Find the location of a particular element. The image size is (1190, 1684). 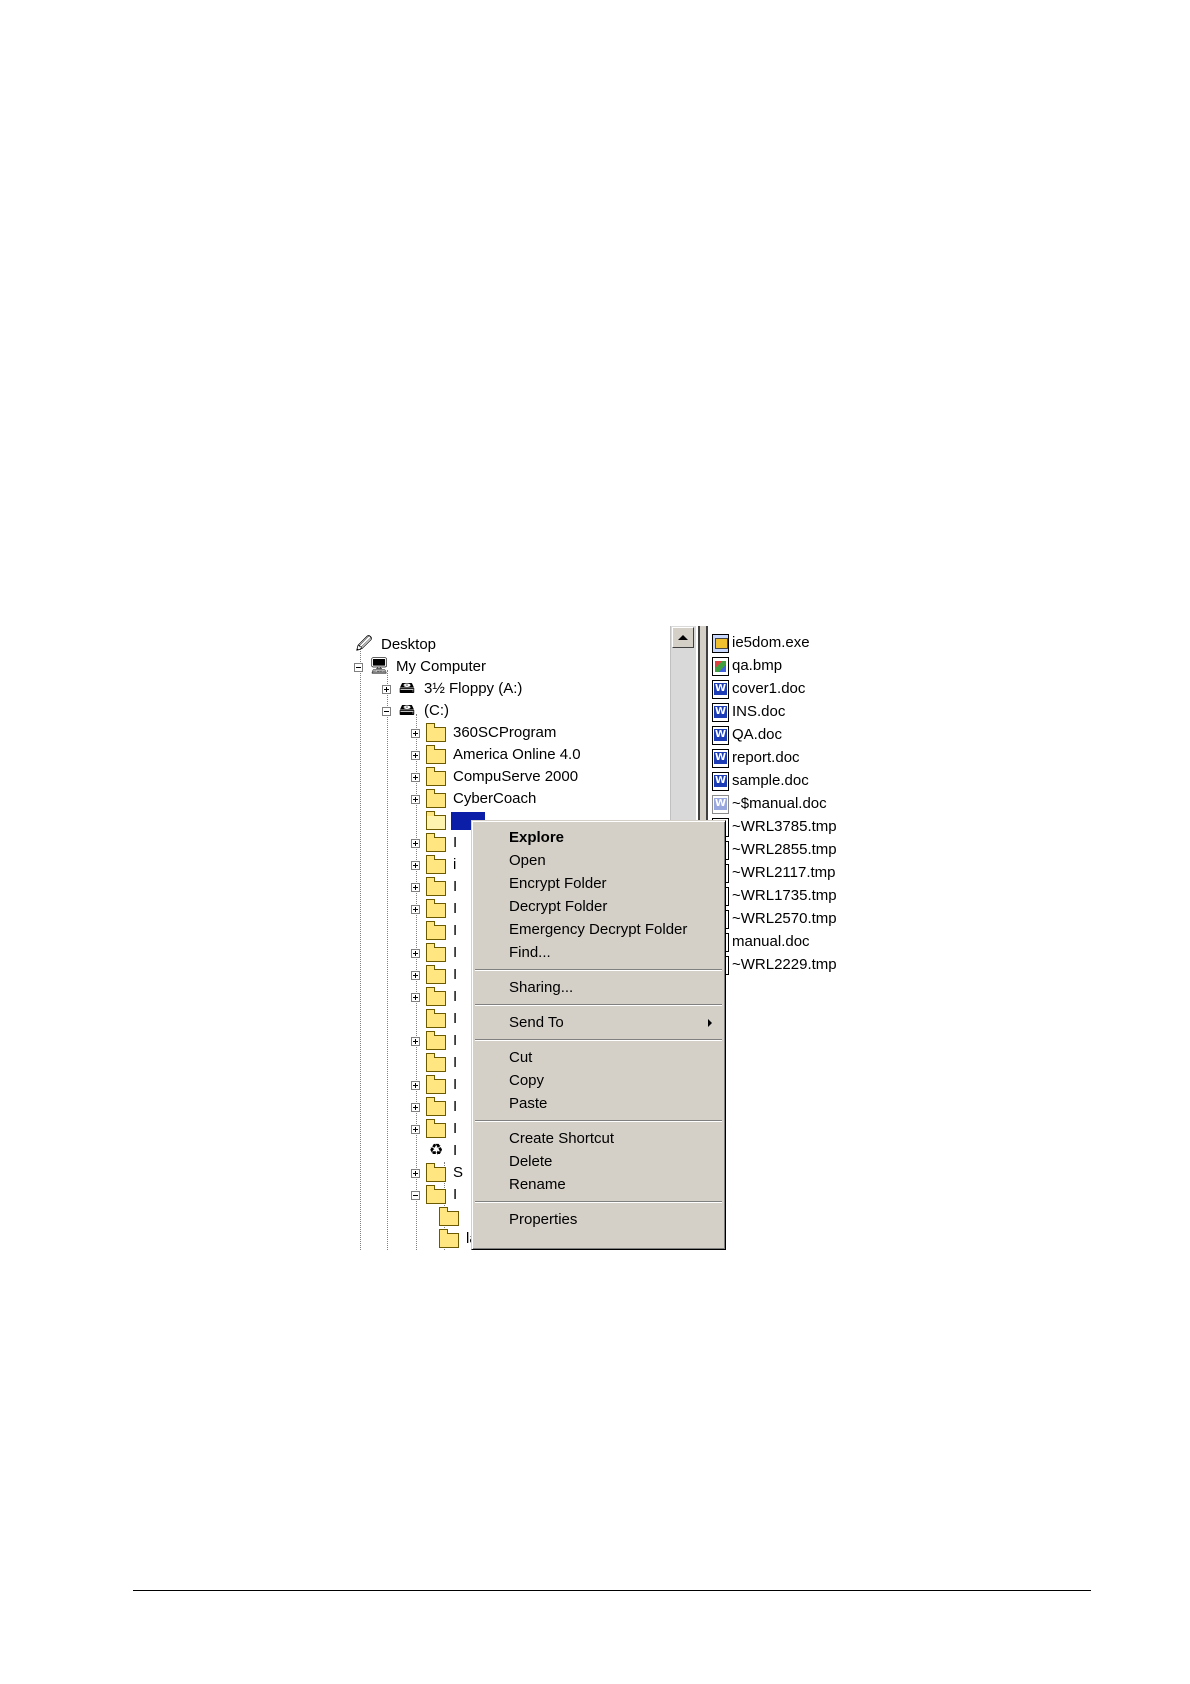

list-item: ~$manual.doc is located at coordinates (769, 804).